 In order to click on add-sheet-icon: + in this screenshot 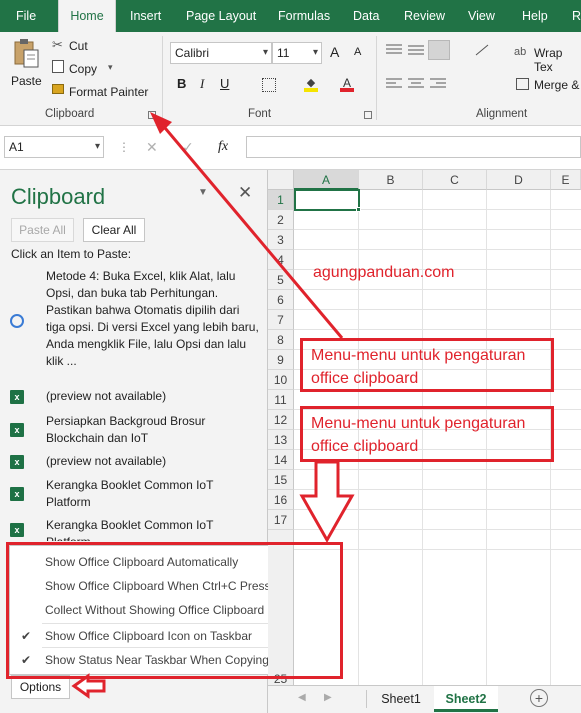, I will do `click(539, 698)`.